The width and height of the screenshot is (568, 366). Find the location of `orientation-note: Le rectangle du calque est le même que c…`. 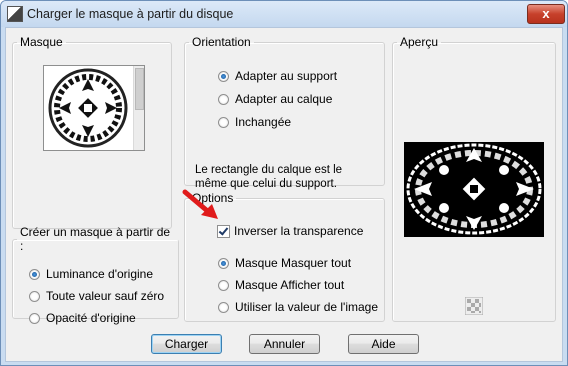

orientation-note: Le rectangle du calque est le même que c… is located at coordinates (269, 177).